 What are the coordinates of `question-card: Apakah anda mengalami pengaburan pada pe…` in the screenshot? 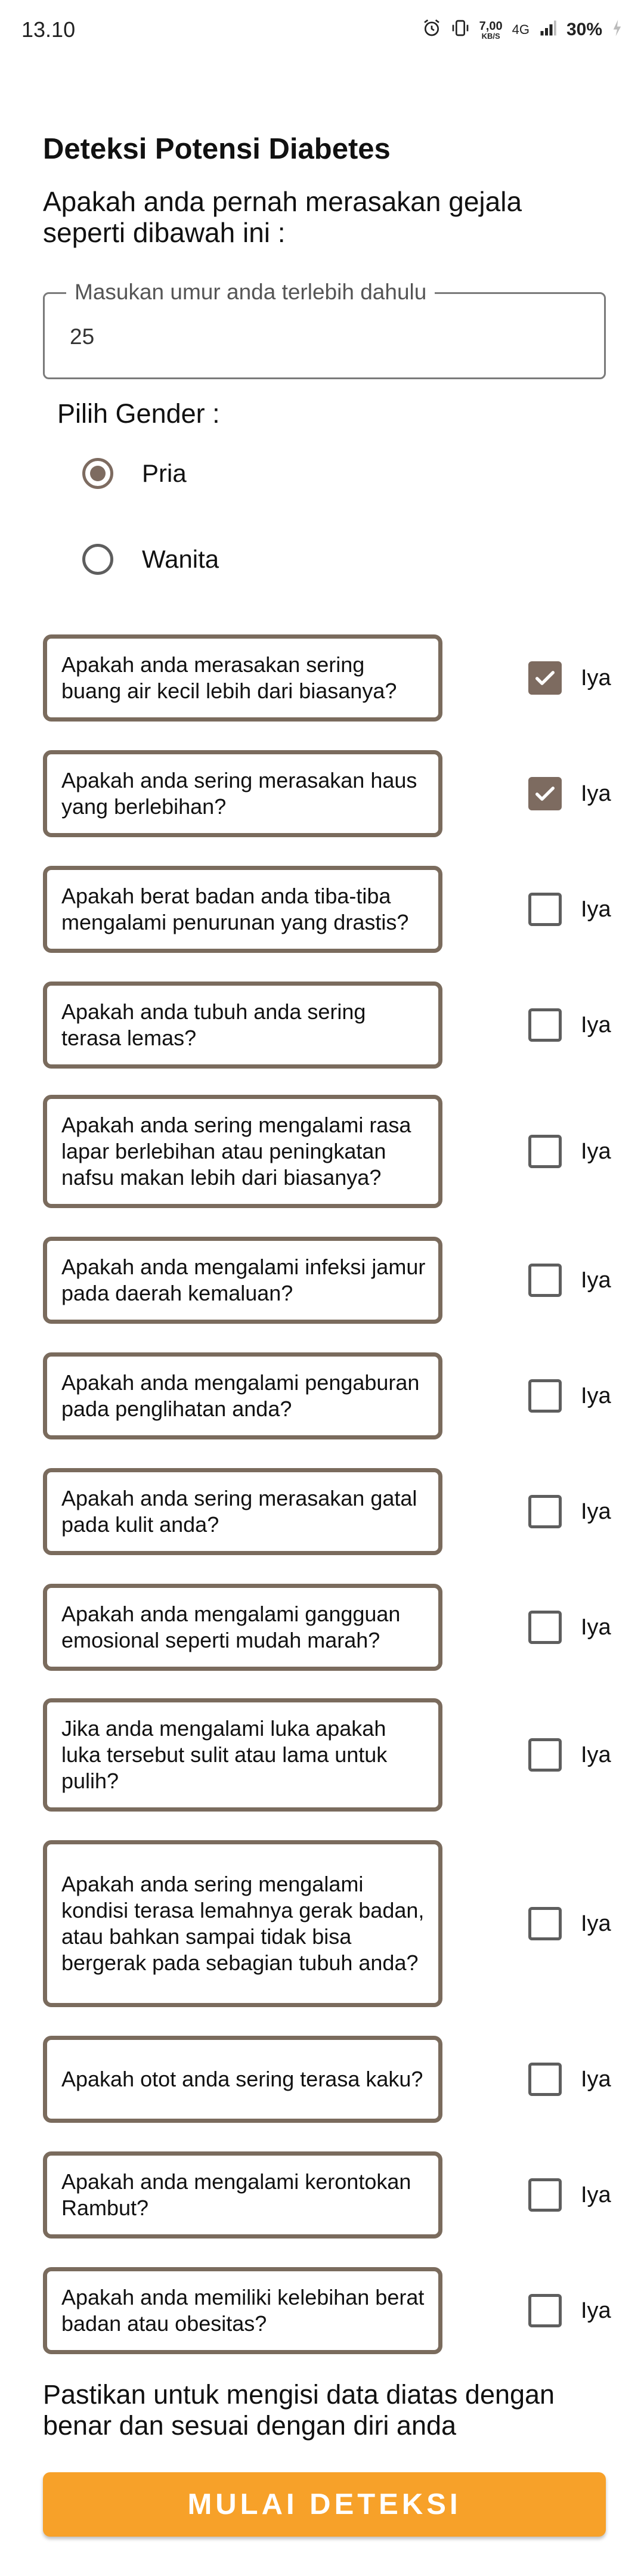 It's located at (243, 1396).